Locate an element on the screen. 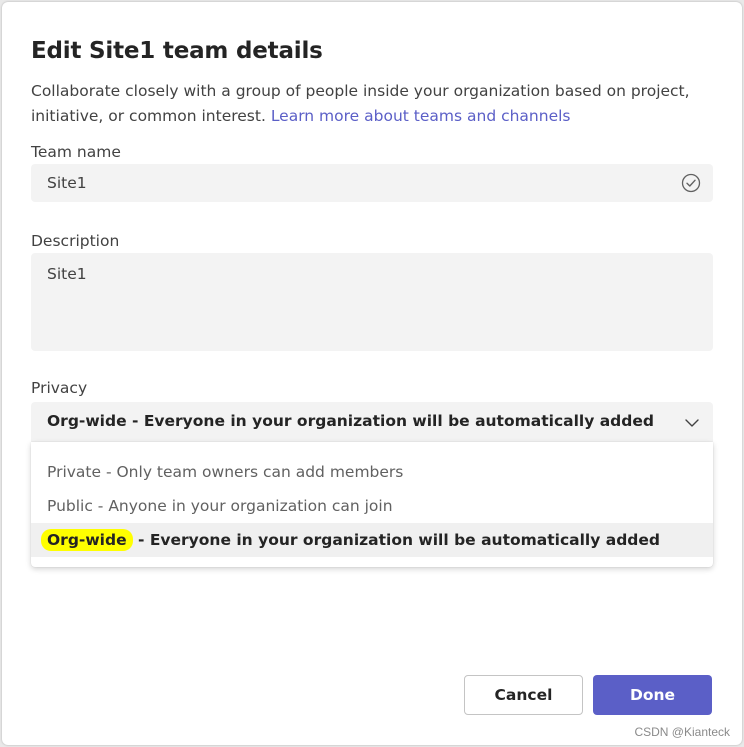 This screenshot has width=744, height=747. check-circle-icon is located at coordinates (691, 183).